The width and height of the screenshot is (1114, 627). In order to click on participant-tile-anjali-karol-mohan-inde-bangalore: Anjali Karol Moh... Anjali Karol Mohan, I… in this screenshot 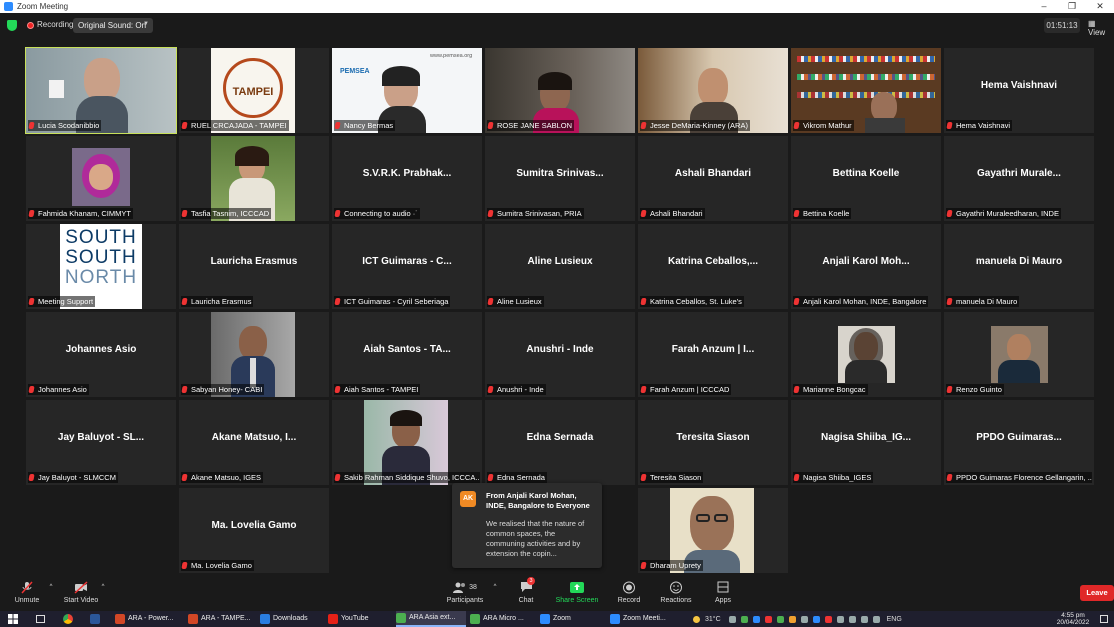, I will do `click(866, 266)`.